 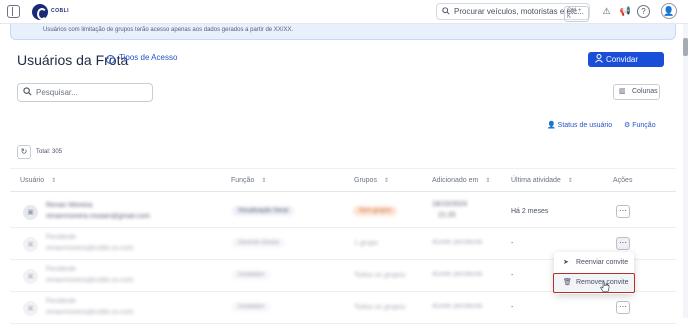 I want to click on refresh-button: ↻, so click(x=24, y=152).